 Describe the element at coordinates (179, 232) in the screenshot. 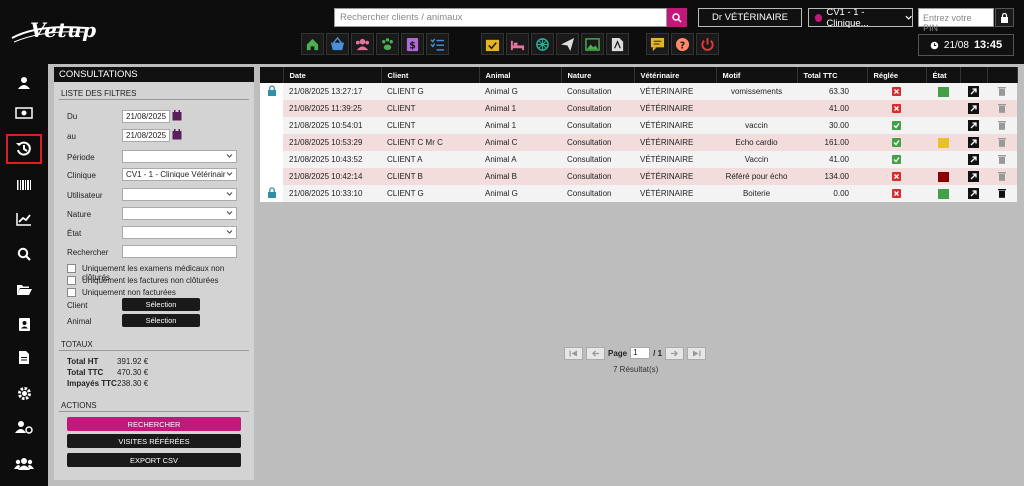

I see `etat-select` at that location.